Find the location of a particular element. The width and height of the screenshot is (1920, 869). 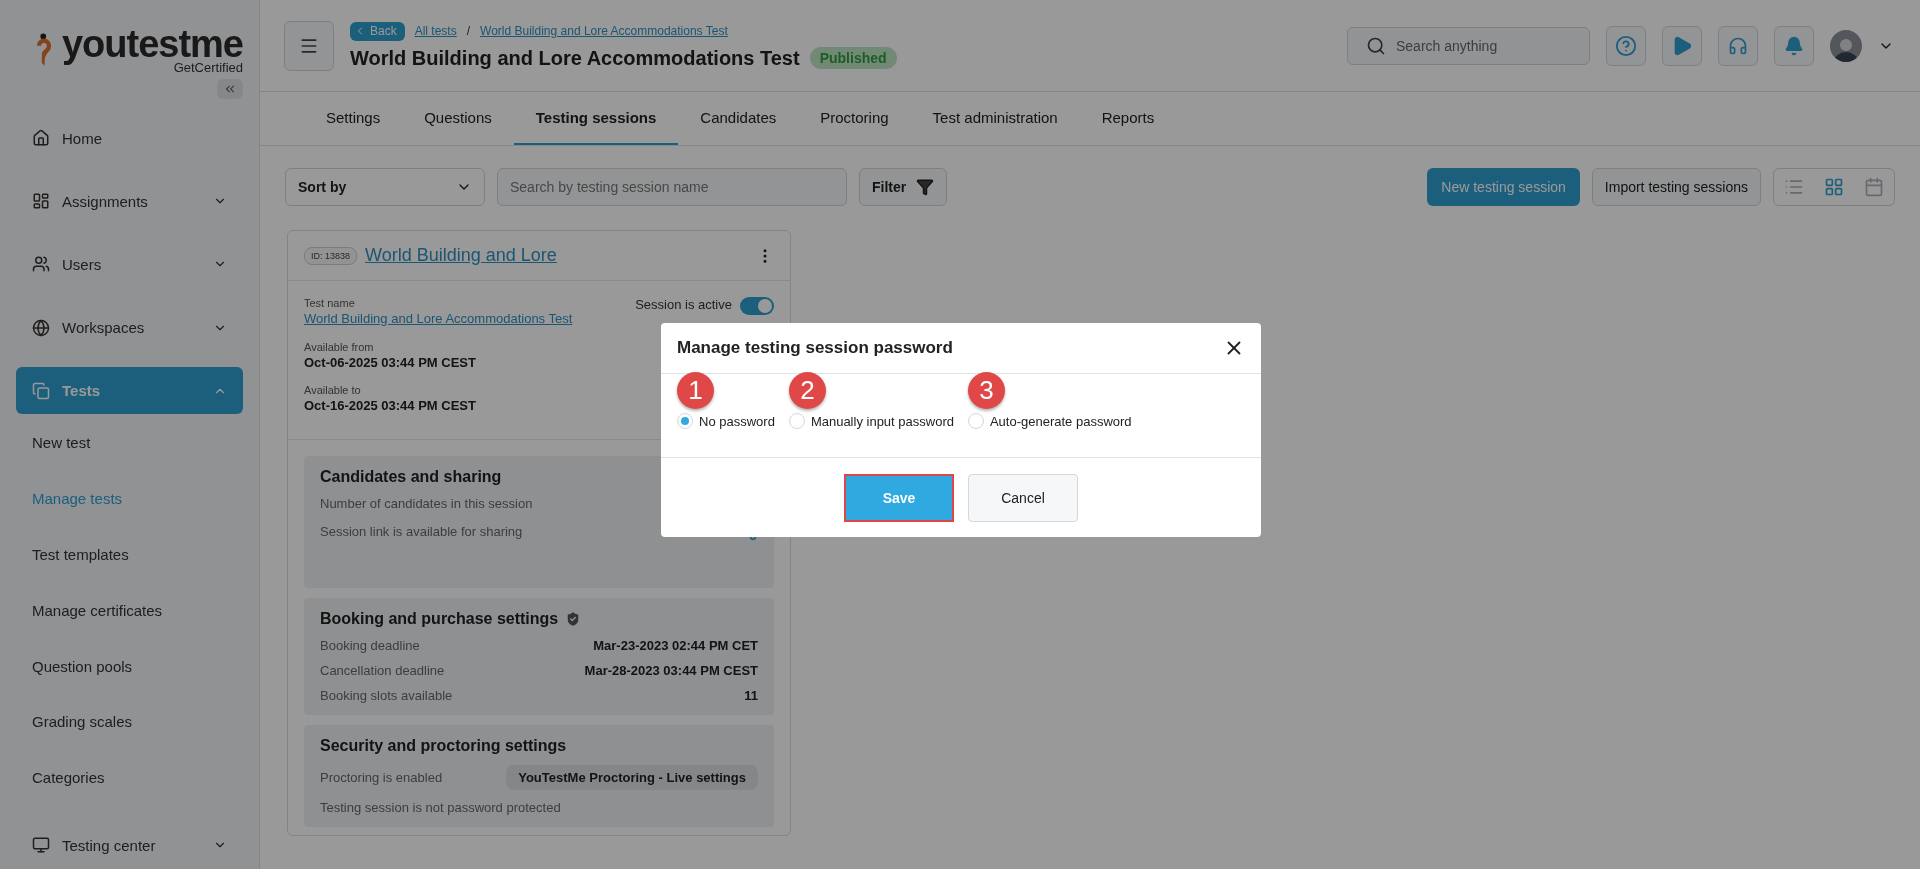

panel-text: Session link is available for sharing is located at coordinates (421, 531).